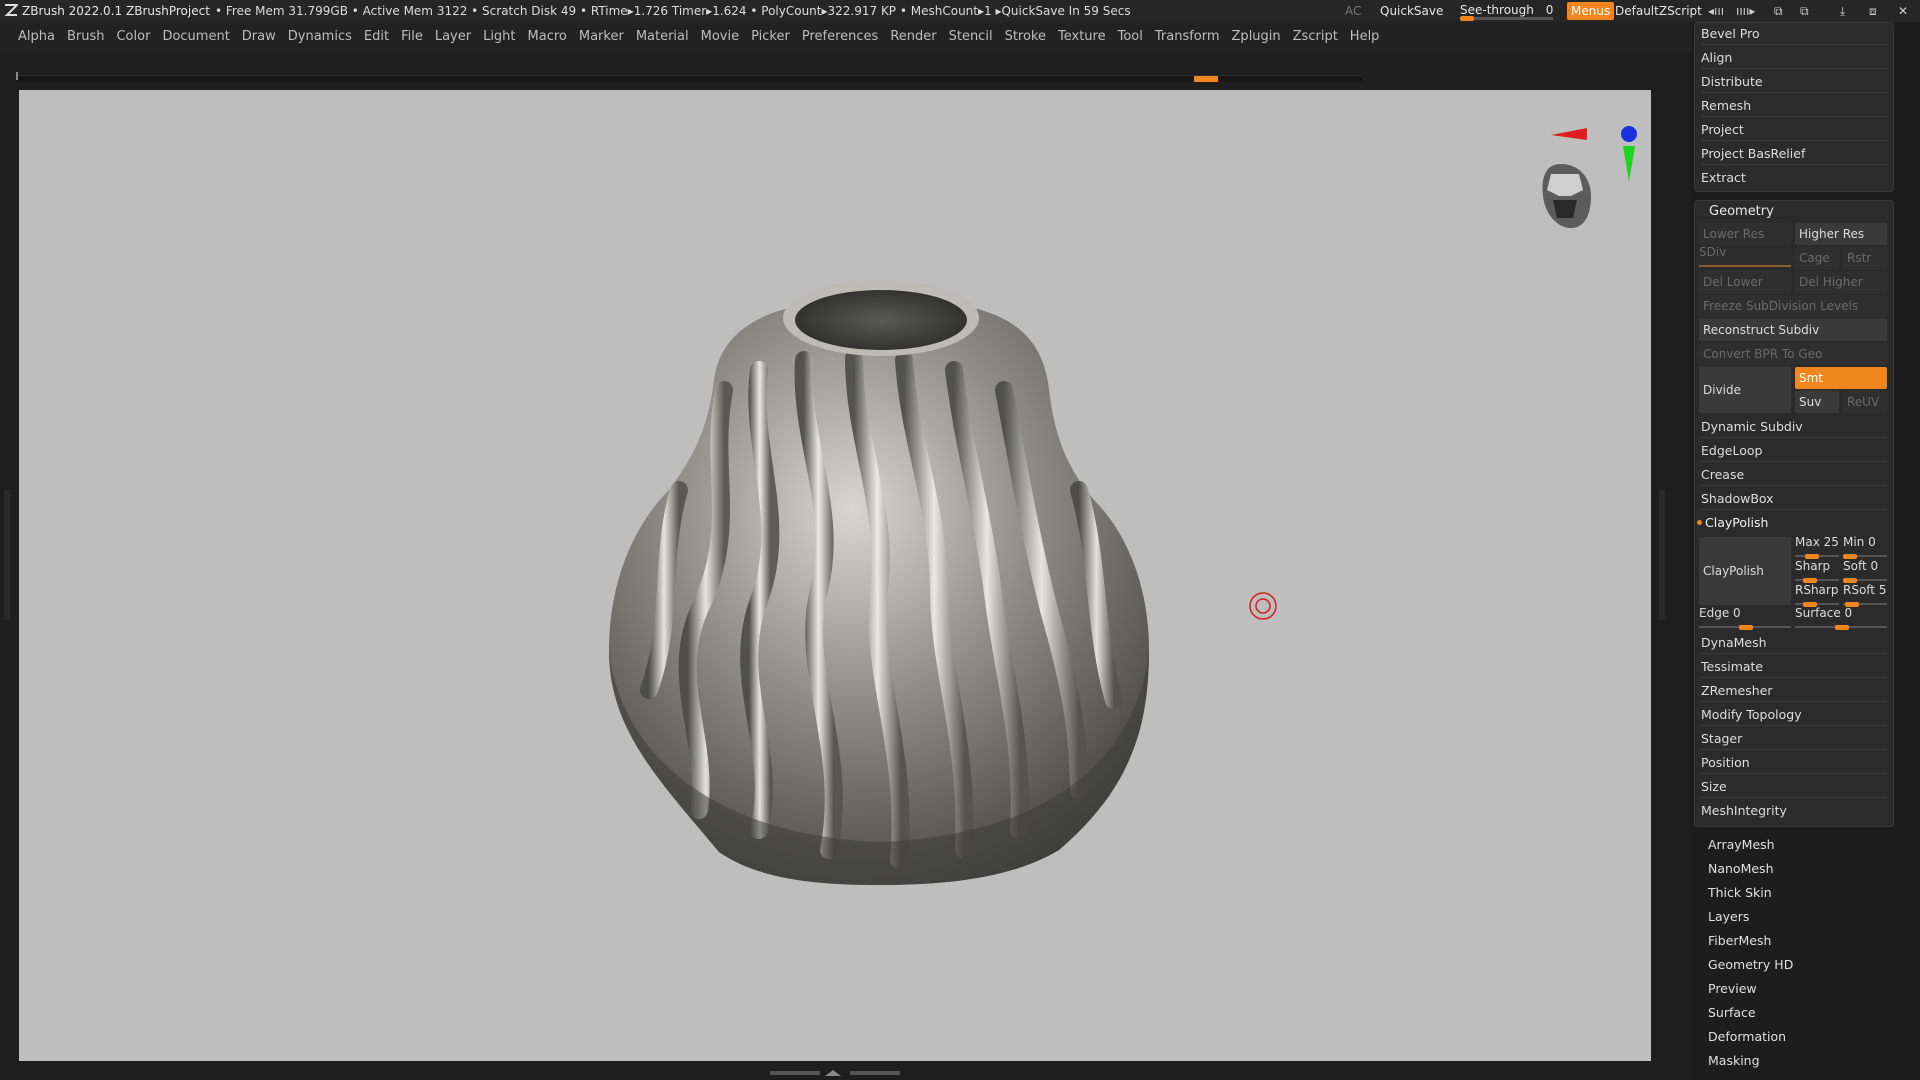 This screenshot has width=1920, height=1080. Describe the element at coordinates (1732, 1013) in the screenshot. I see `surface-item: Surface` at that location.